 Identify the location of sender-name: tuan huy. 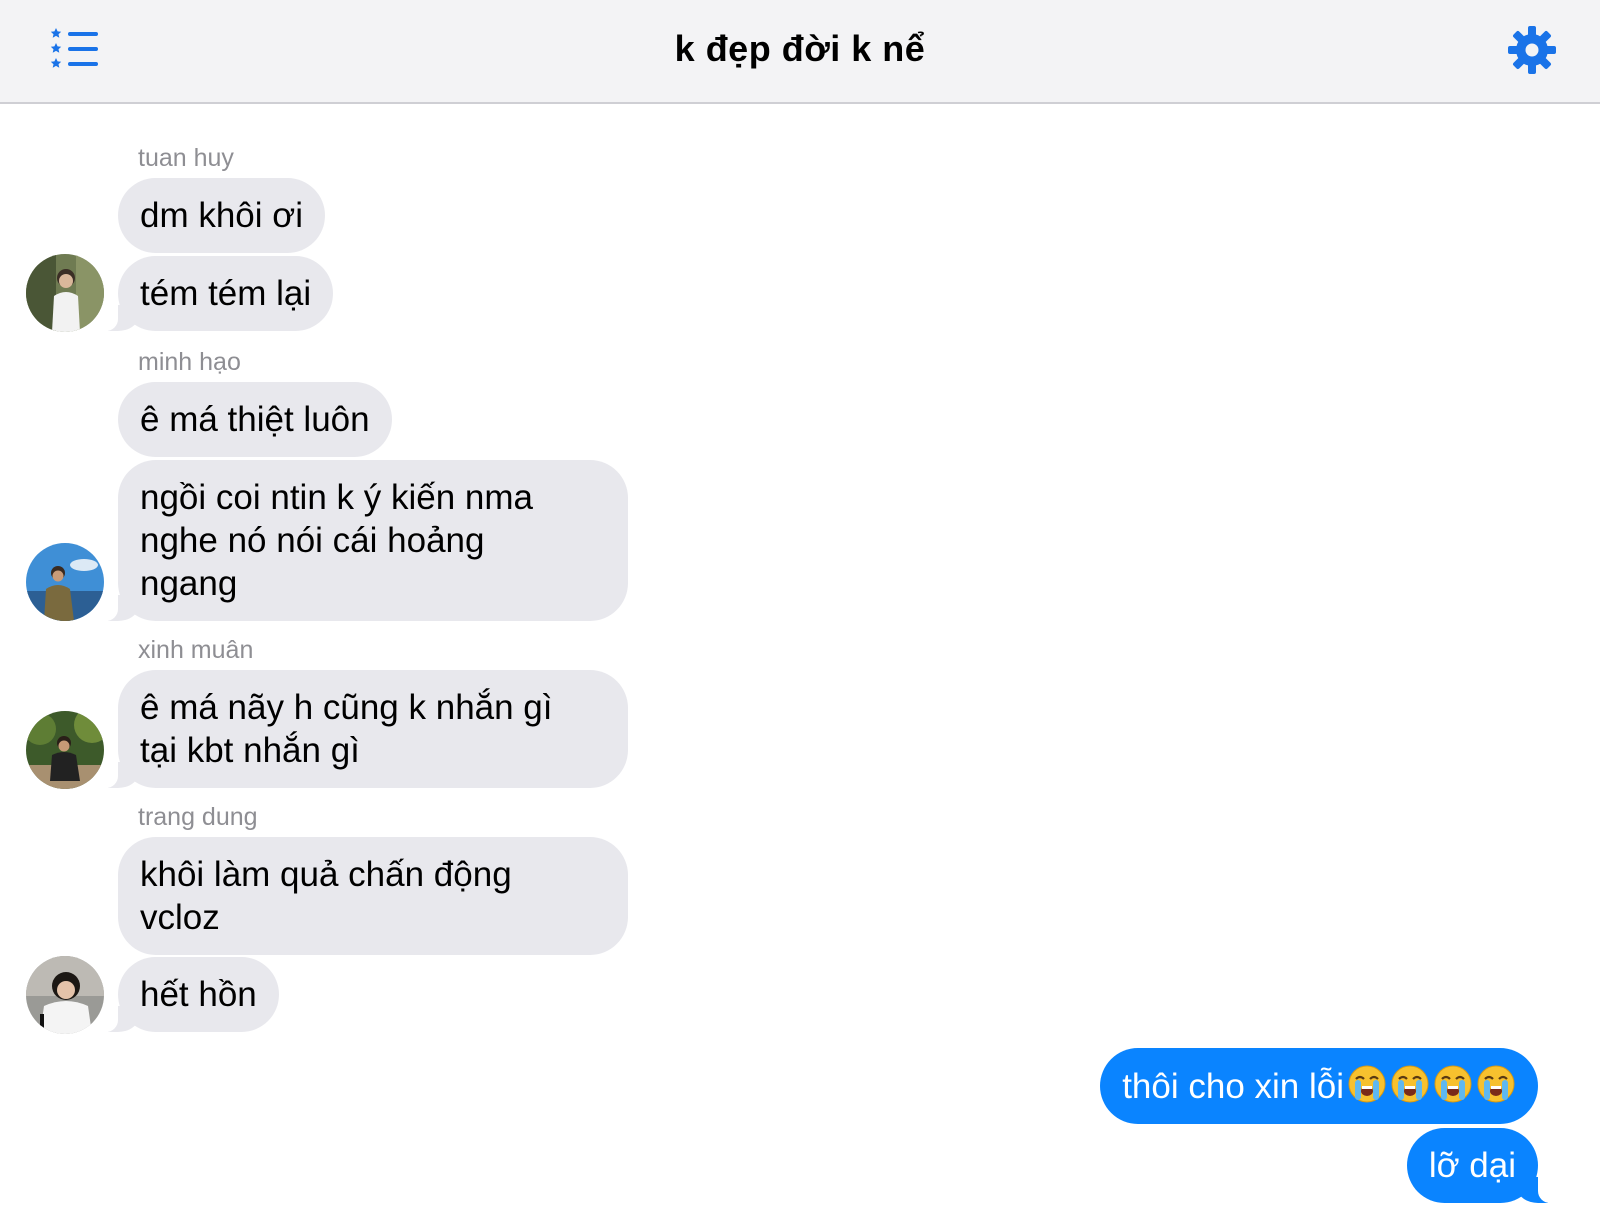
(186, 158).